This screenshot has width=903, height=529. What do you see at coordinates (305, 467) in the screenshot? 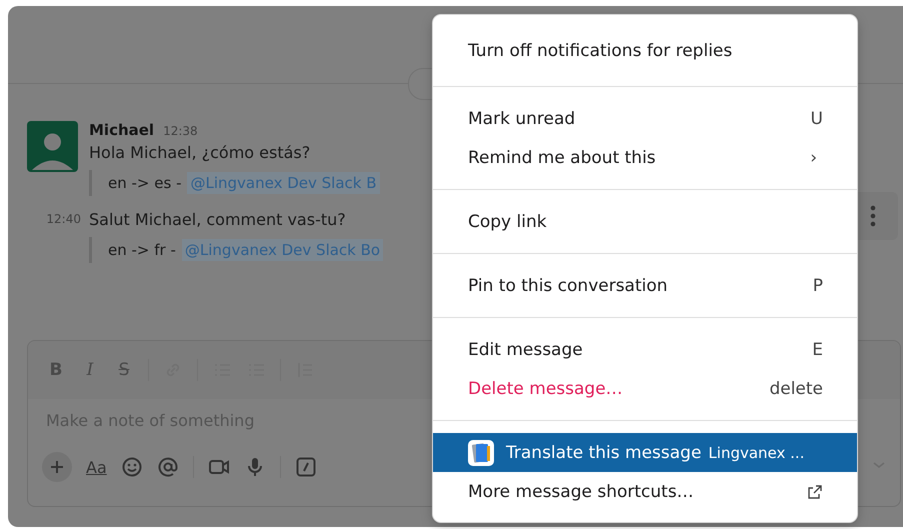
I see `shortcuts-icon` at bounding box center [305, 467].